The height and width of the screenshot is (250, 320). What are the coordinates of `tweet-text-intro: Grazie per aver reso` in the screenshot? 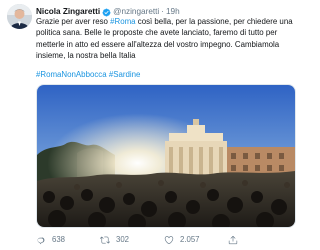 It's located at (73, 21).